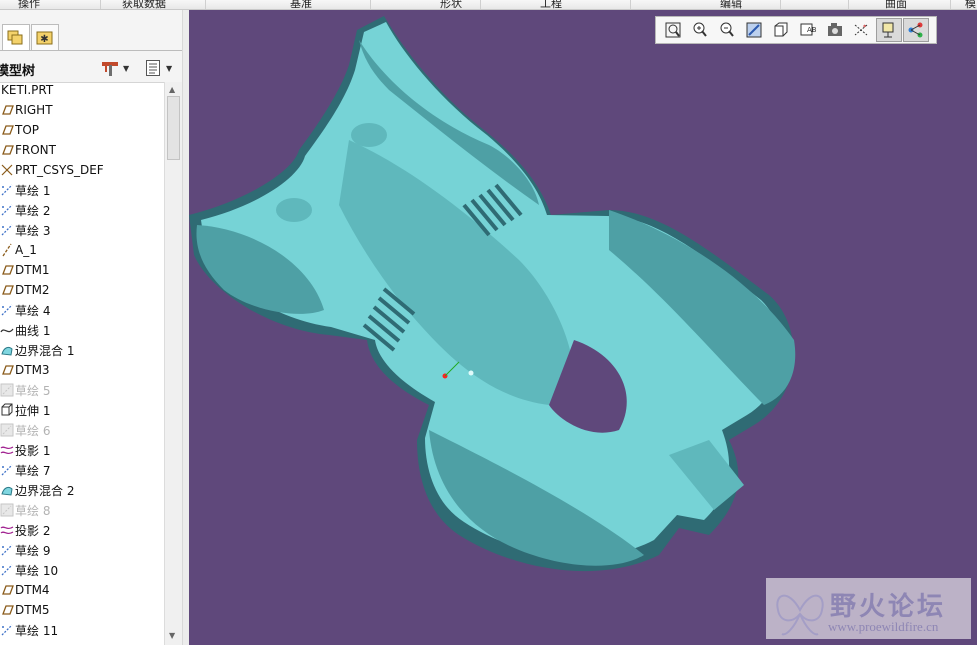 This screenshot has height=645, width=977. Describe the element at coordinates (835, 30) in the screenshot. I see `view-manager-button` at that location.